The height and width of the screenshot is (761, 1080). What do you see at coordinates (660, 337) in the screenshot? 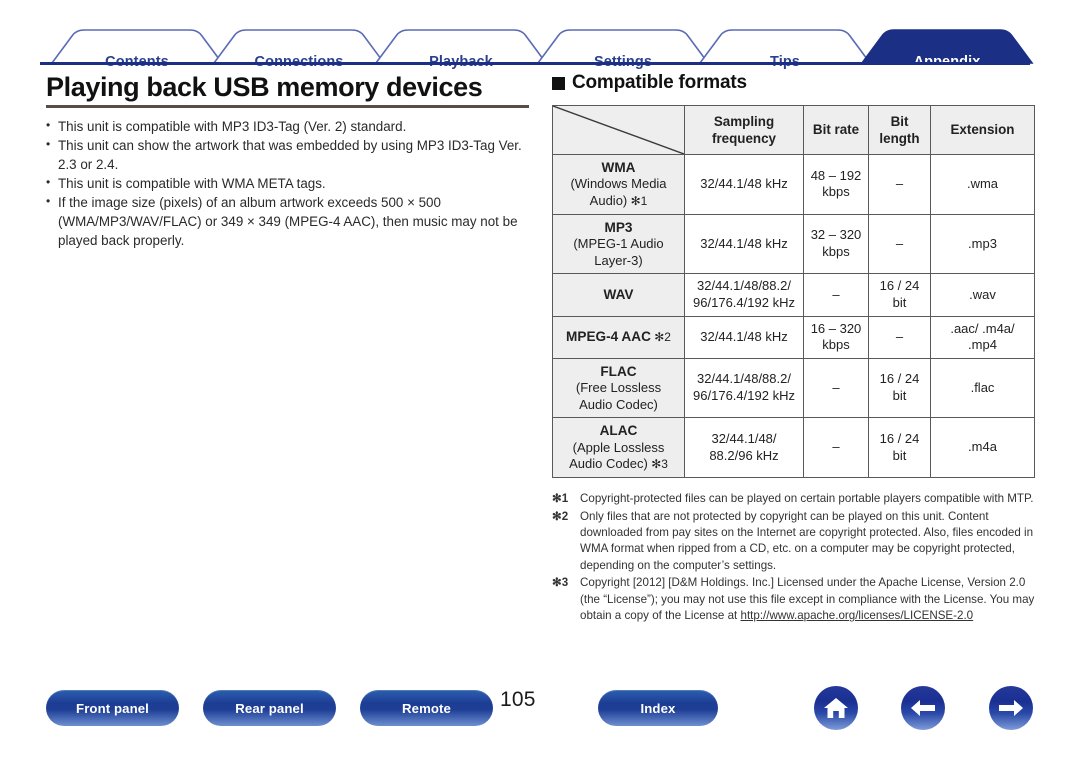
I see `footnote-ref: ✻2` at bounding box center [660, 337].